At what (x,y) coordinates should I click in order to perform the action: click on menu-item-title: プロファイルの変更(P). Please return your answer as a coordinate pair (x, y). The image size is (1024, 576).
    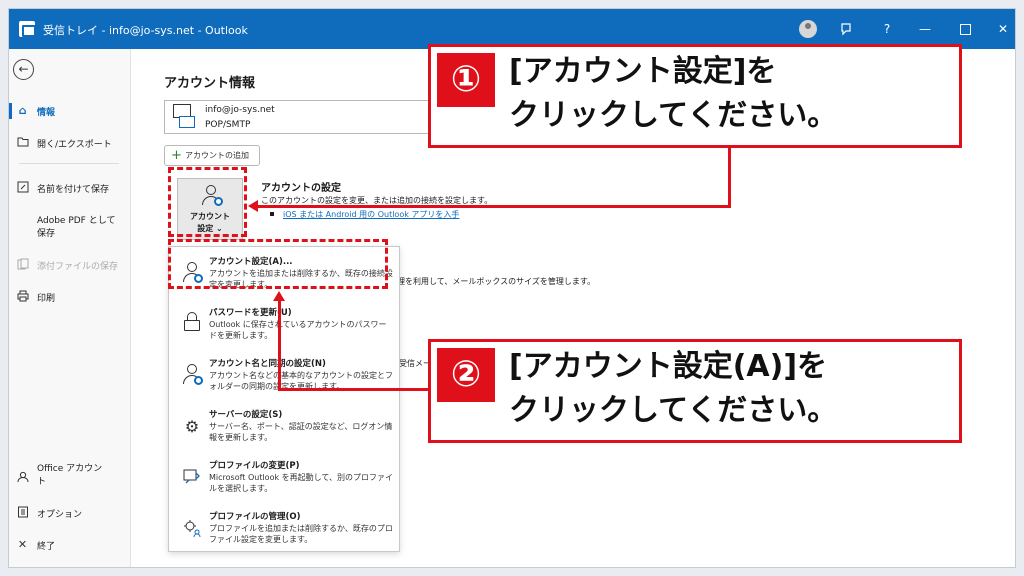
    Looking at the image, I should click on (254, 466).